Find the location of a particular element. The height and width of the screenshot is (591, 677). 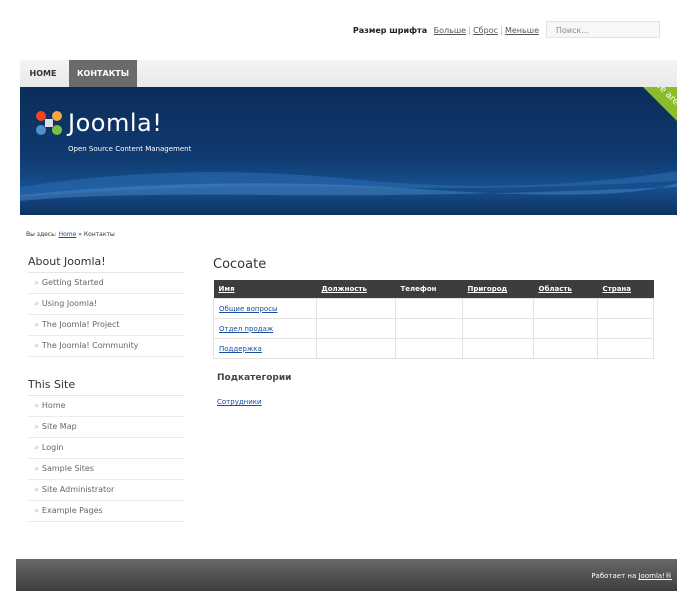

table-cell: Общие вопросы is located at coordinates (265, 308).